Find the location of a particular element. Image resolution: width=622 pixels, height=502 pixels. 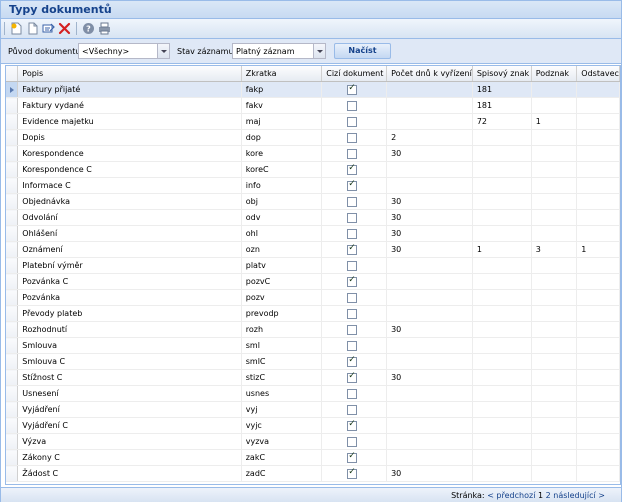

cell-zkratka: prevodp is located at coordinates (282, 313).